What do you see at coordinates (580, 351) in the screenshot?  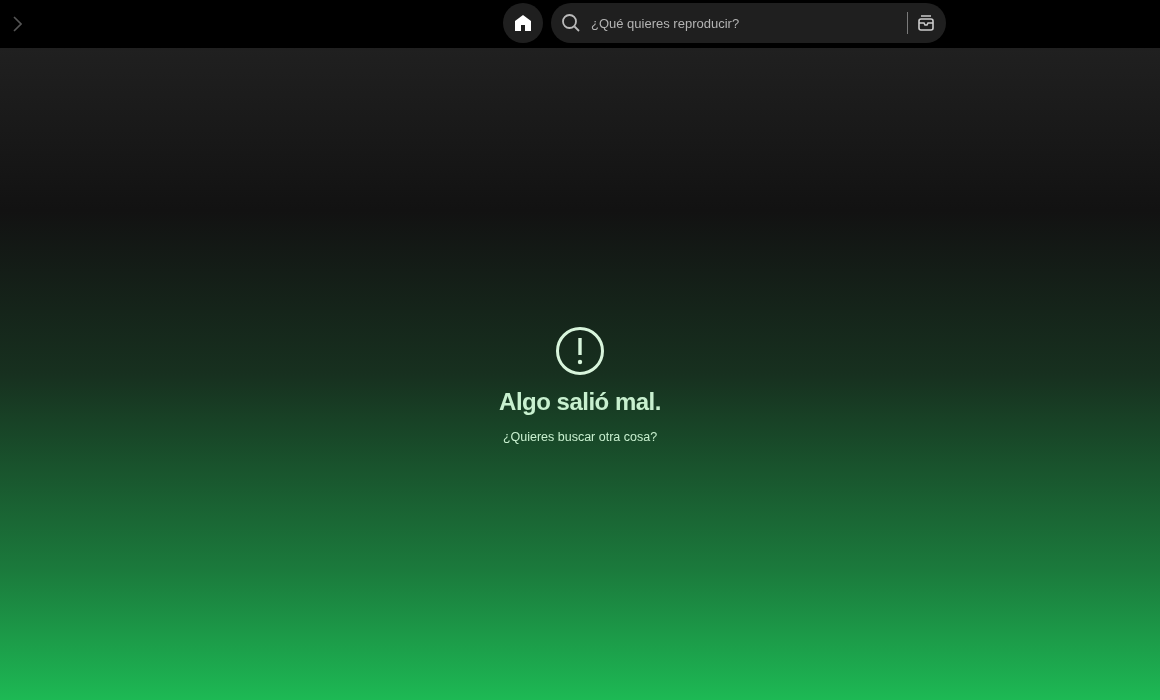 I see `exclamation-circle-icon` at bounding box center [580, 351].